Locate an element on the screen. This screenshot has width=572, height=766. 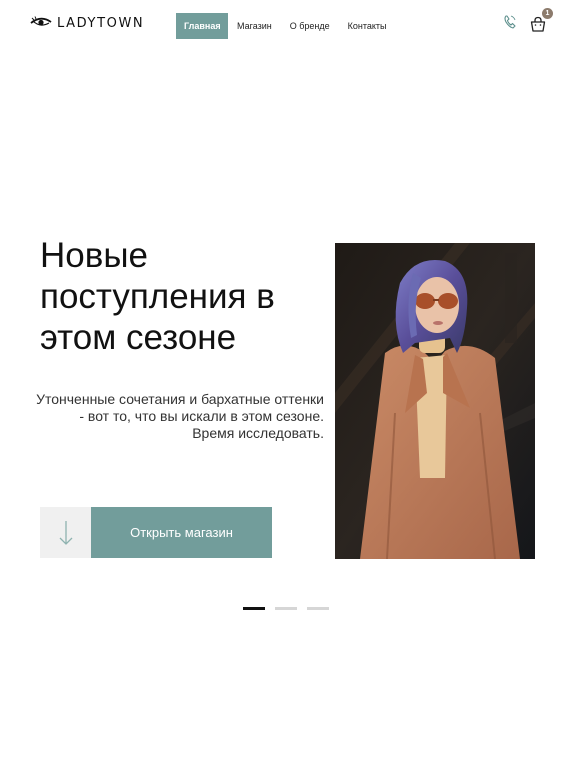
brand-logo: LADYTOWN is located at coordinates (87, 23).